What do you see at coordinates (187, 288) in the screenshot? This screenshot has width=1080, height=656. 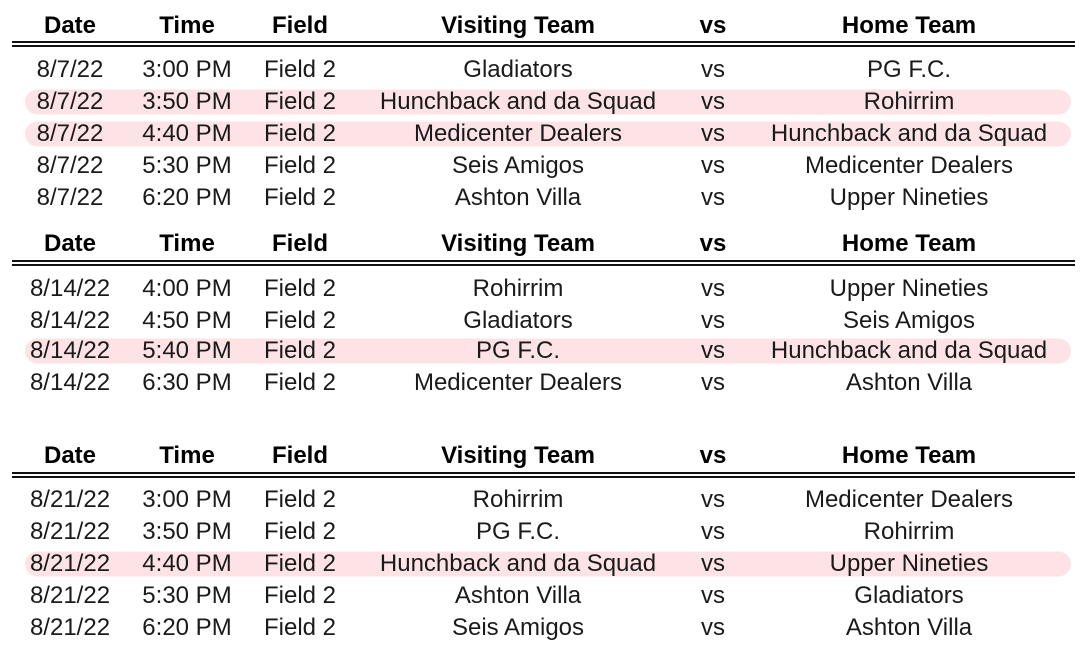 I see `cell-time: 4:00 PM` at bounding box center [187, 288].